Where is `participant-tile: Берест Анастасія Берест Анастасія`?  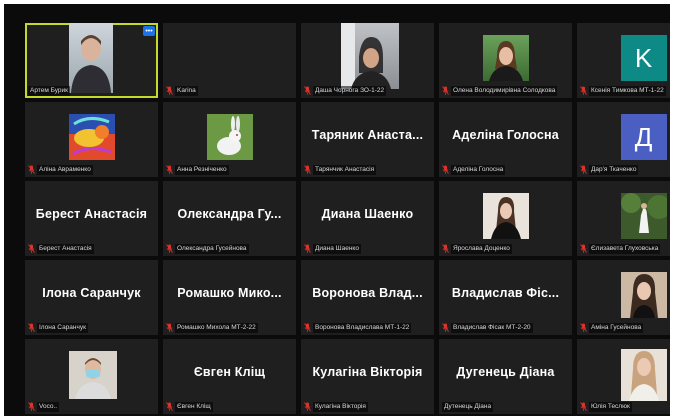 participant-tile: Берест Анастасія Берест Анастасія is located at coordinates (91, 218).